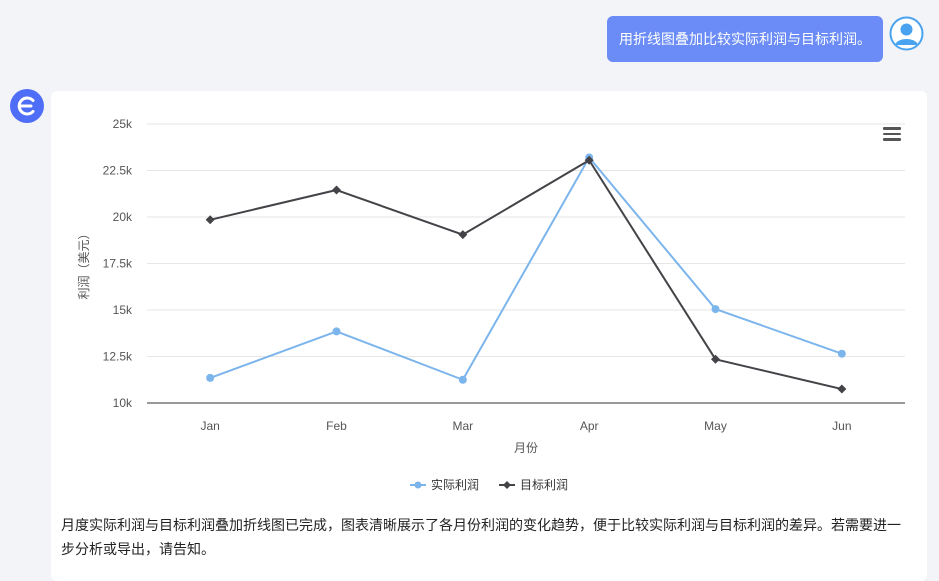 The image size is (939, 581). What do you see at coordinates (589, 426) in the screenshot?
I see `x-tick-label: Apr` at bounding box center [589, 426].